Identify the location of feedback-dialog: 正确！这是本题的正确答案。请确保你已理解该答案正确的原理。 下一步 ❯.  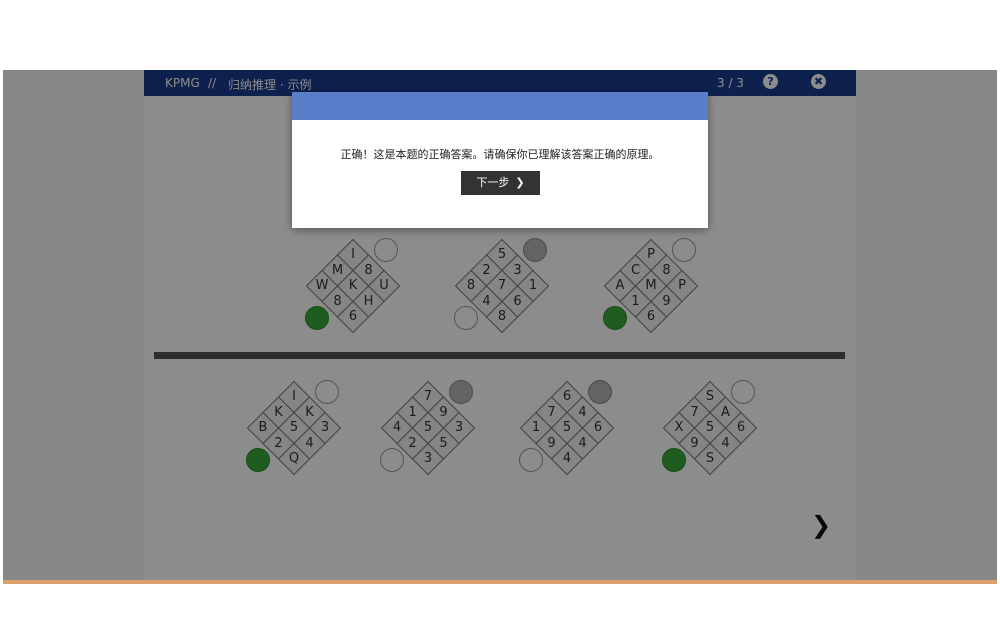
(500, 160).